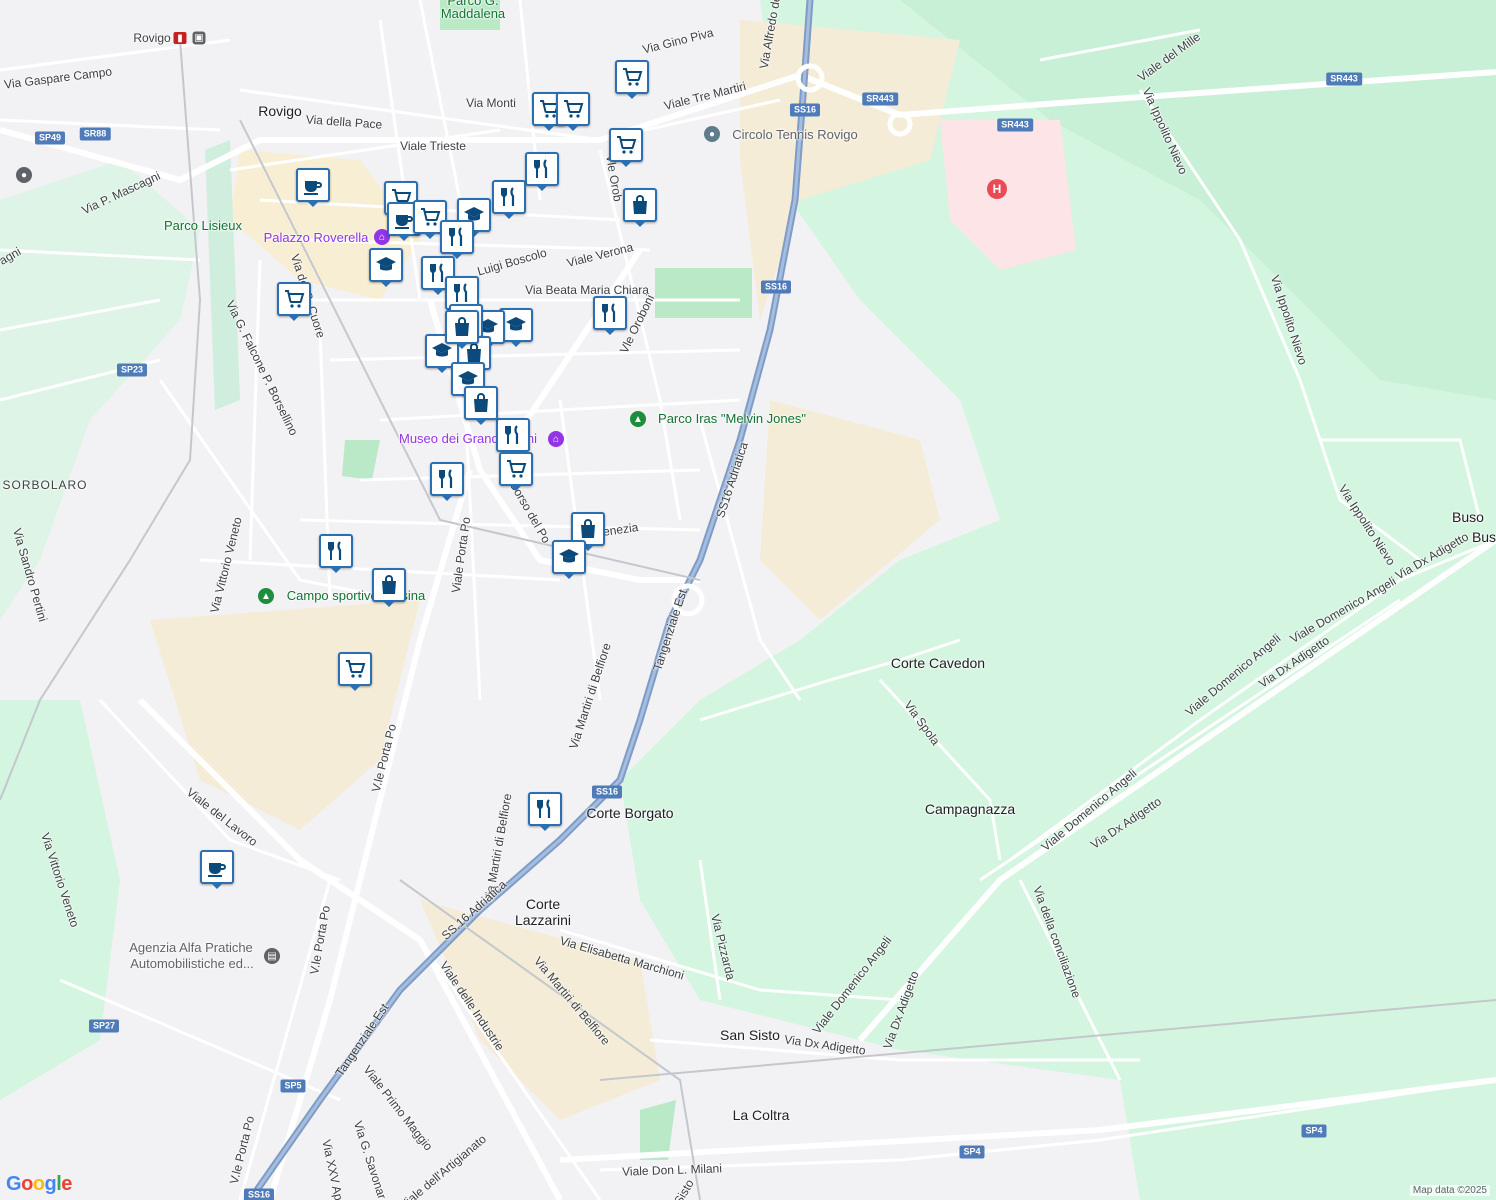 This screenshot has height=1200, width=1496. Describe the element at coordinates (152, 38) in the screenshot. I see `place-label-rovigo-station: Rovigo` at that location.